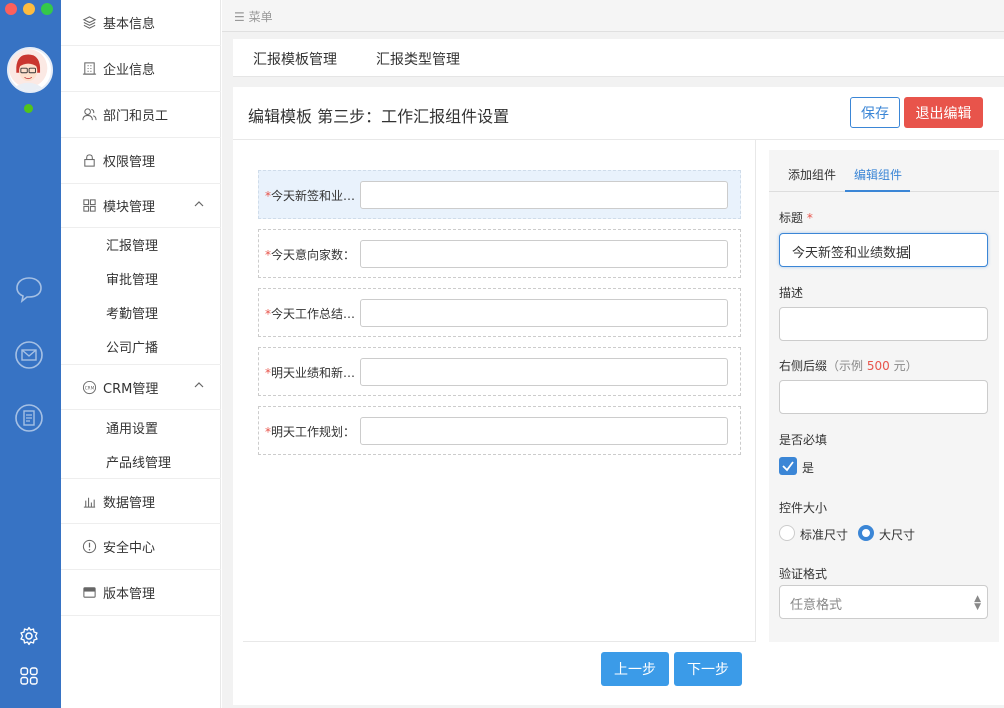  What do you see at coordinates (29, 289) in the screenshot?
I see `chat-icon` at bounding box center [29, 289].